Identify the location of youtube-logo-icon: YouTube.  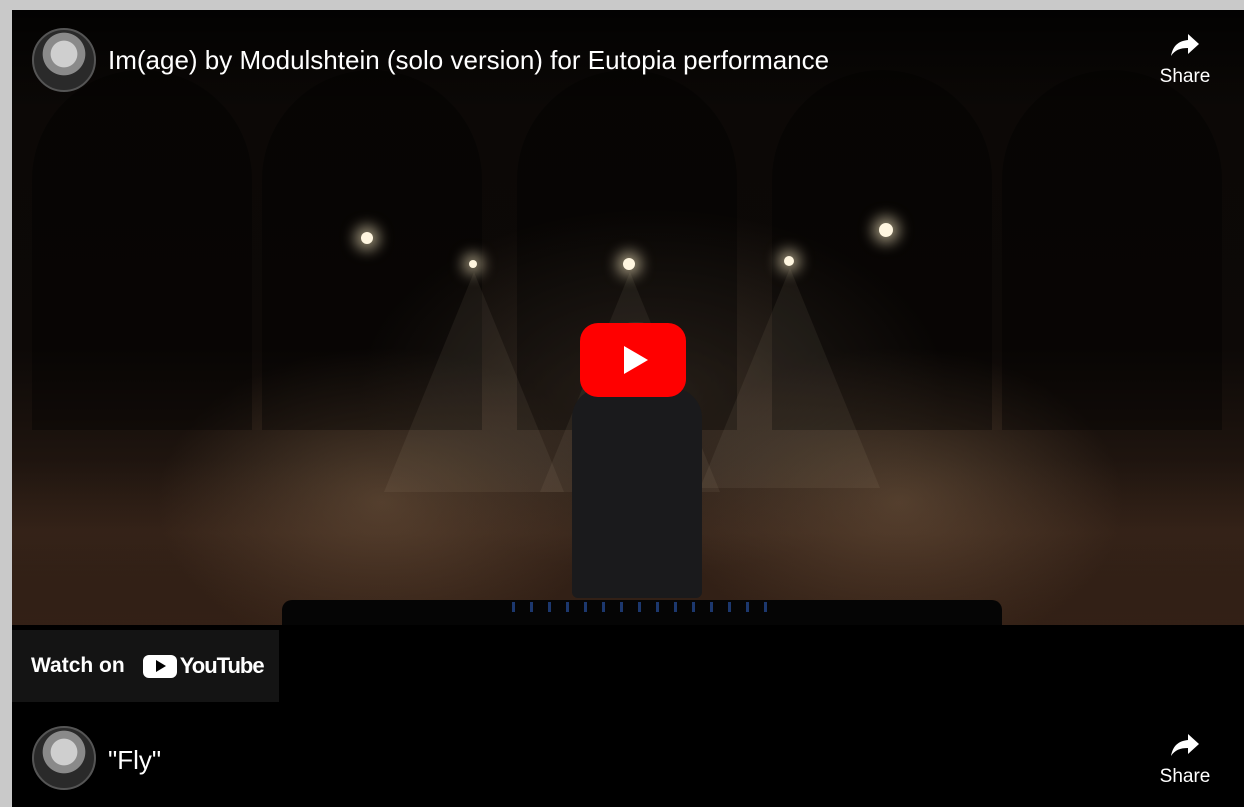
(203, 666).